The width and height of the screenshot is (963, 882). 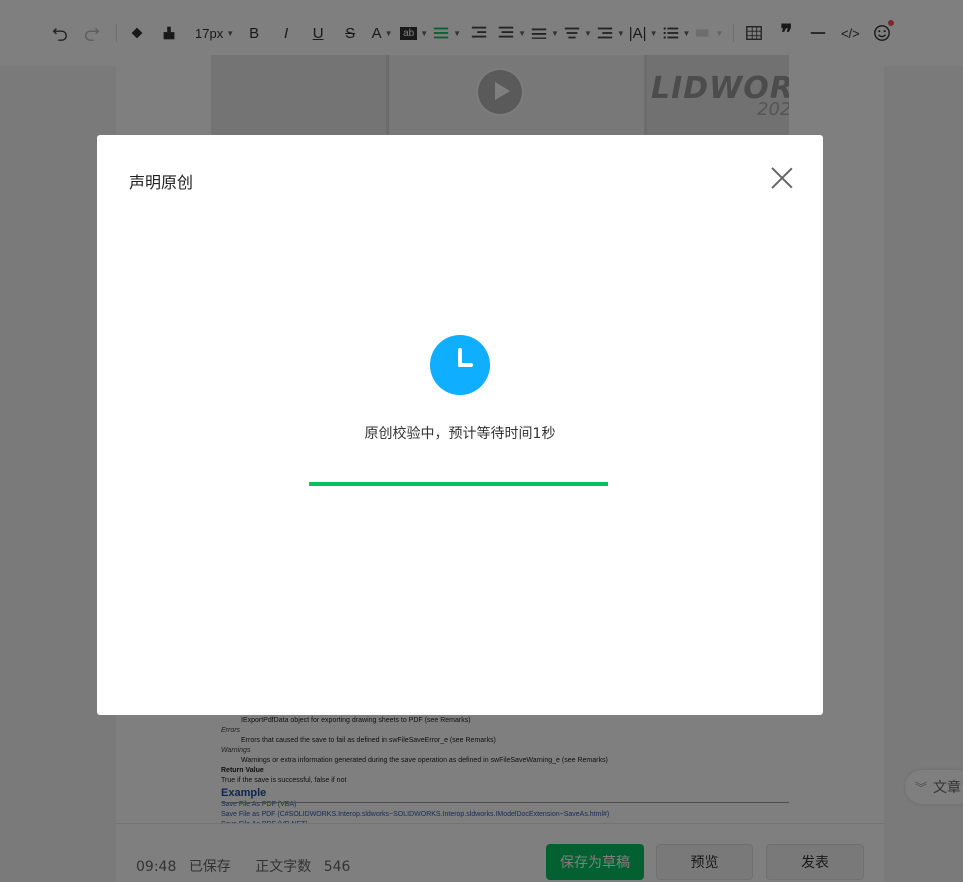 What do you see at coordinates (161, 182) in the screenshot?
I see `dialog-title: 声明原创` at bounding box center [161, 182].